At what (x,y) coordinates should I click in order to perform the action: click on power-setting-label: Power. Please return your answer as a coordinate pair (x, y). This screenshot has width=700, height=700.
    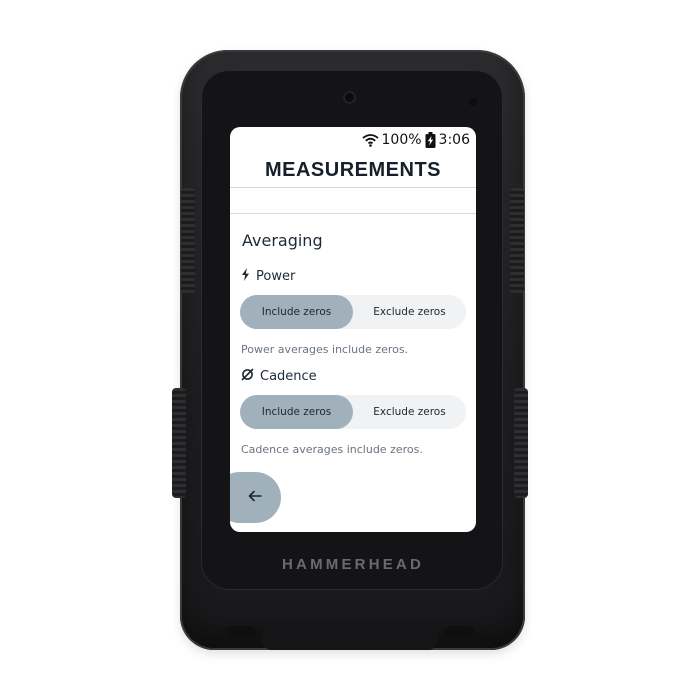
    Looking at the image, I should click on (268, 276).